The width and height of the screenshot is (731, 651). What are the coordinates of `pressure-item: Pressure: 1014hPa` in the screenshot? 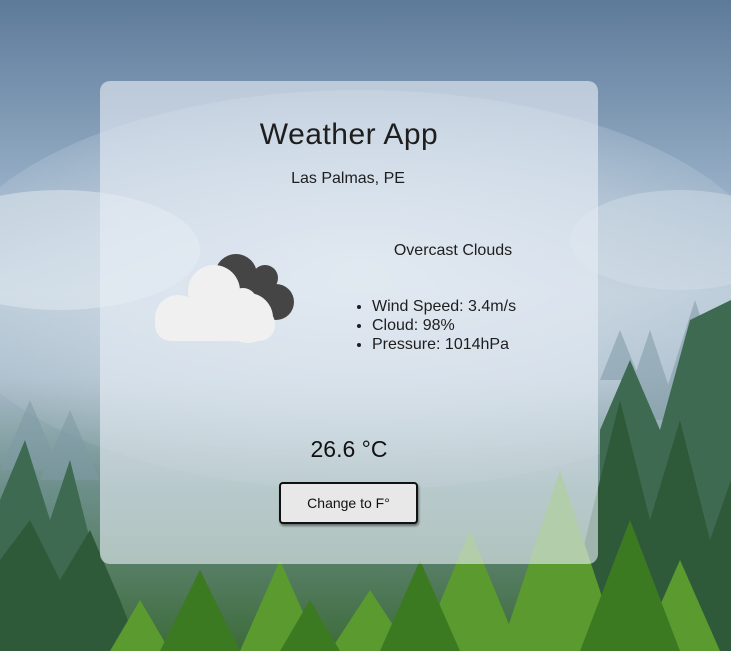 It's located at (444, 344).